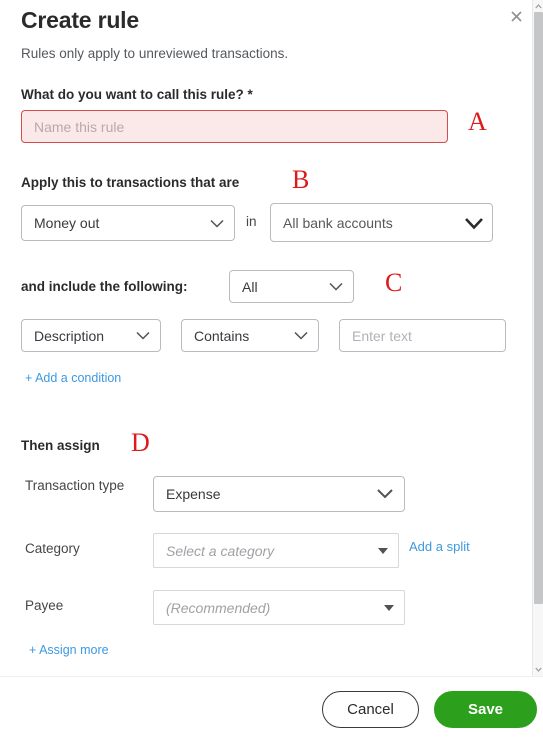 The height and width of the screenshot is (739, 543). I want to click on condition-field-select: Description, so click(91, 335).